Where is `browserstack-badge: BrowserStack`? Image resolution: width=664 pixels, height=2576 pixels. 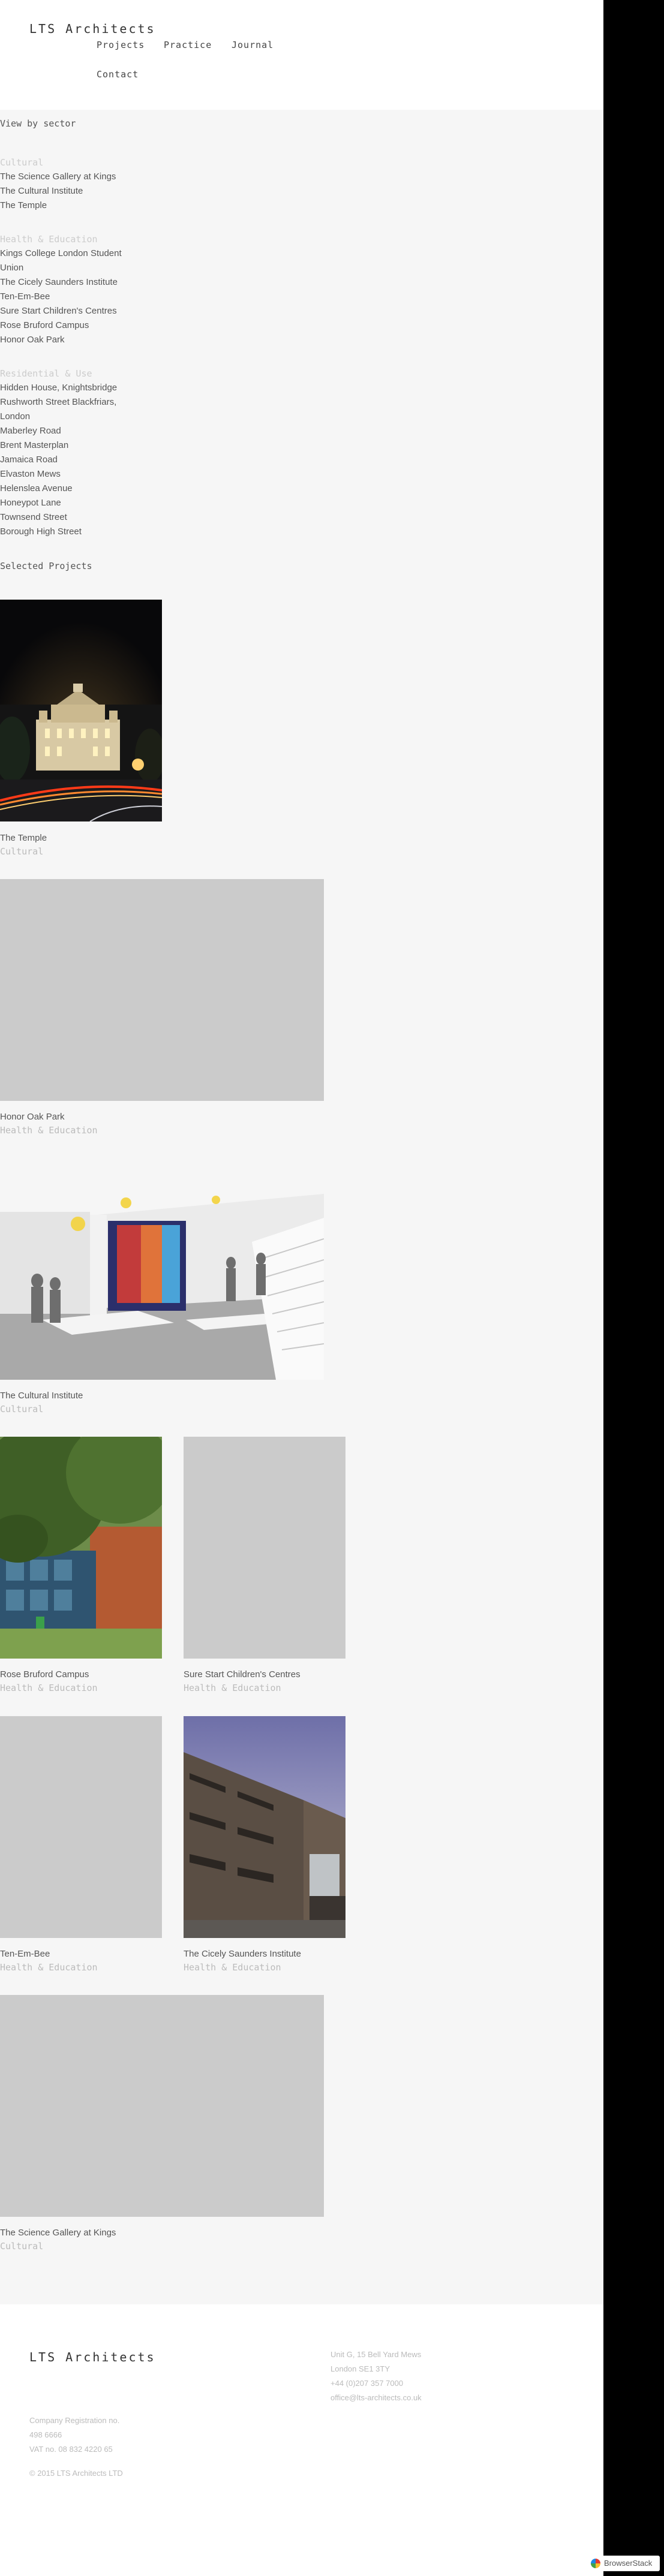 browserstack-badge: BrowserStack is located at coordinates (624, 2564).